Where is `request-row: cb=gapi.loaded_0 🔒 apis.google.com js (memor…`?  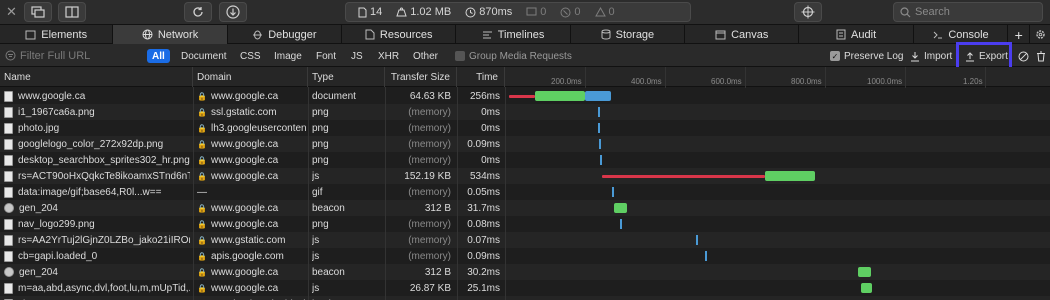
request-row: cb=gapi.loaded_0 🔒 apis.google.com js (memor… is located at coordinates (525, 256).